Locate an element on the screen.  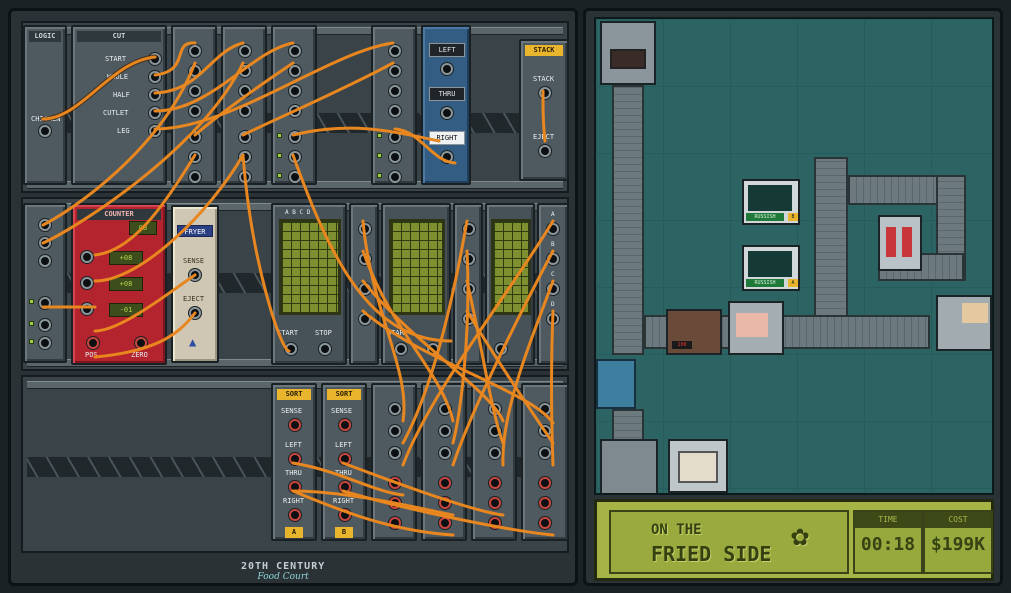
grid-port-module-3: A B C D is located at coordinates (553, 284).